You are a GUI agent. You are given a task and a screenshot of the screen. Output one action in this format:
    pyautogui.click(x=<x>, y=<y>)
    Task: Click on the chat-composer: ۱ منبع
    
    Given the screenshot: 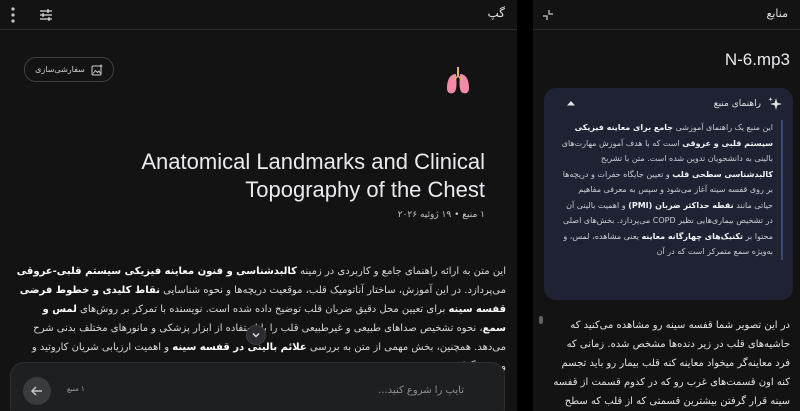 What is the action you would take?
    pyautogui.click(x=257, y=386)
    